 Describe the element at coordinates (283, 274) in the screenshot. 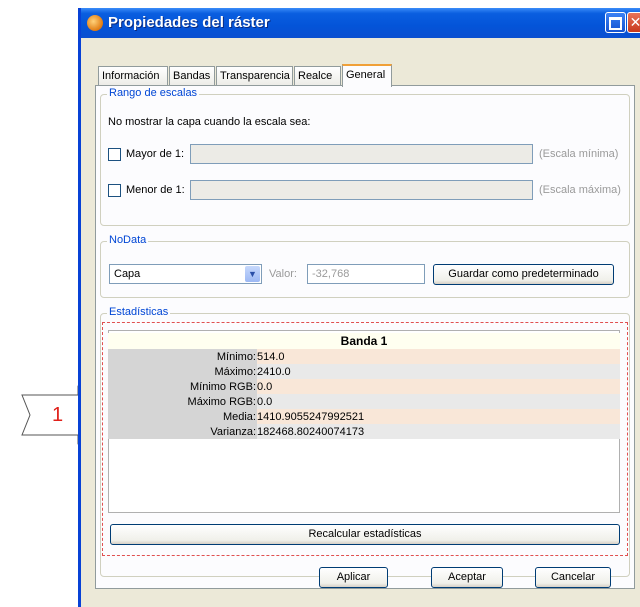

I see `nodata-value-label: Valor:` at that location.